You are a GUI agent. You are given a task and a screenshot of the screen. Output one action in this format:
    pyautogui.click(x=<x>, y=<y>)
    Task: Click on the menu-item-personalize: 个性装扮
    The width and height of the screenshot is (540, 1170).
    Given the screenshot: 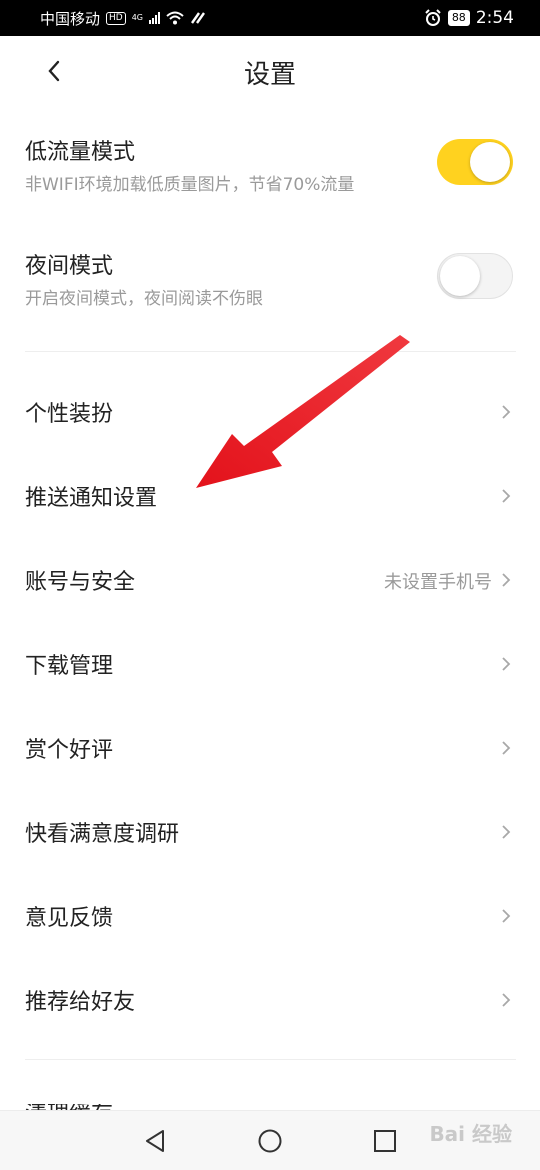 What is the action you would take?
    pyautogui.click(x=270, y=412)
    